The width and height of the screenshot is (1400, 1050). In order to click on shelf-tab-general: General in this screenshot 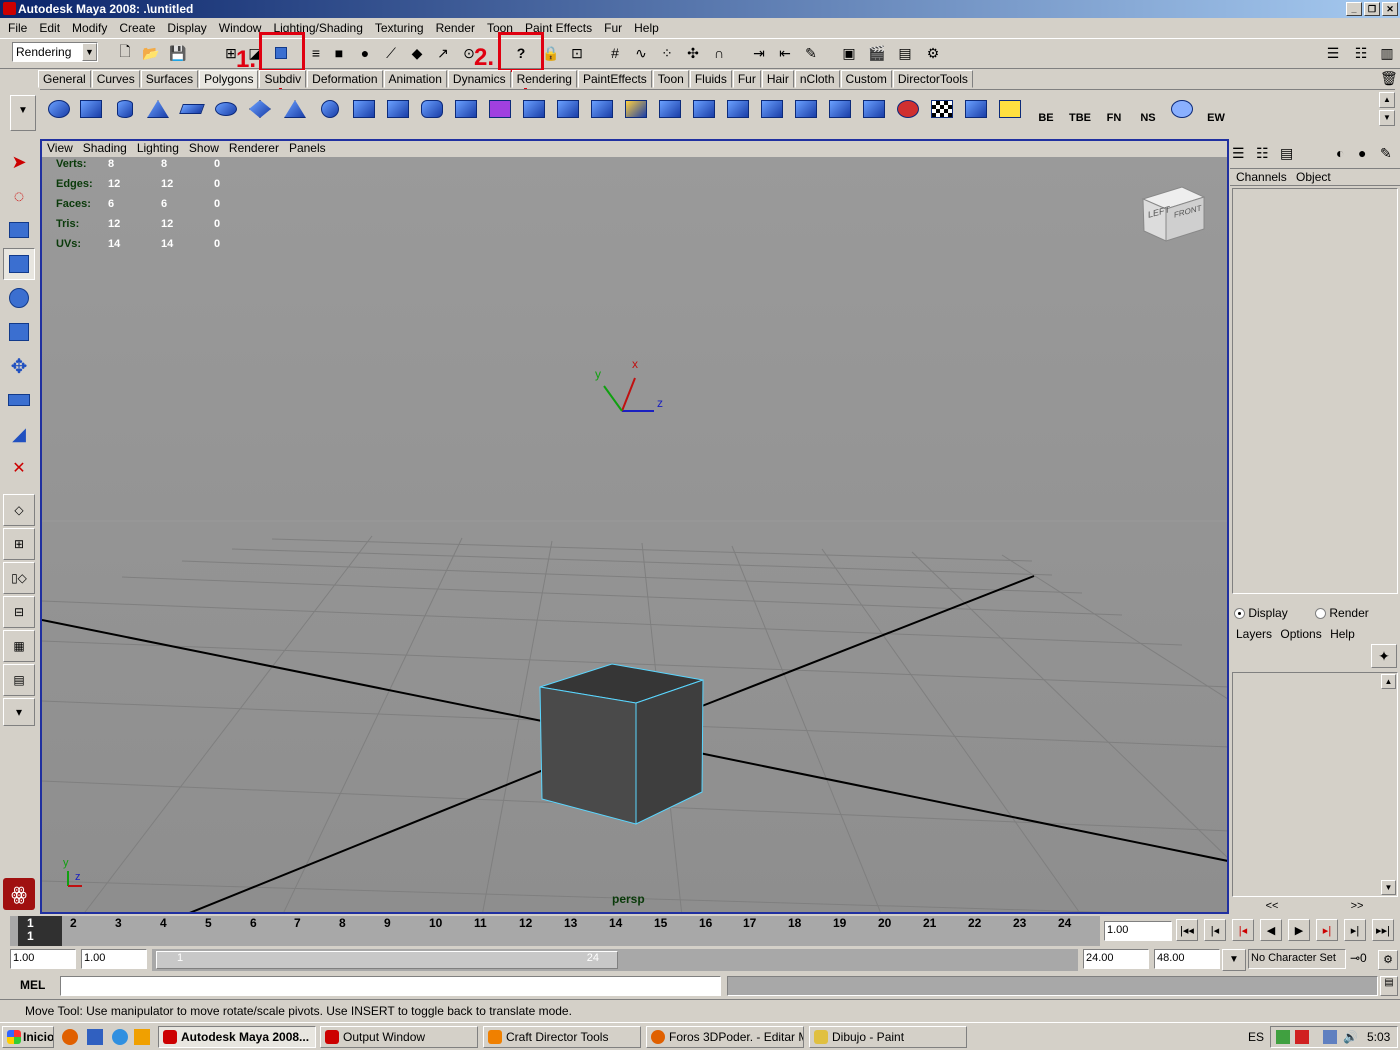, I will do `click(64, 79)`.